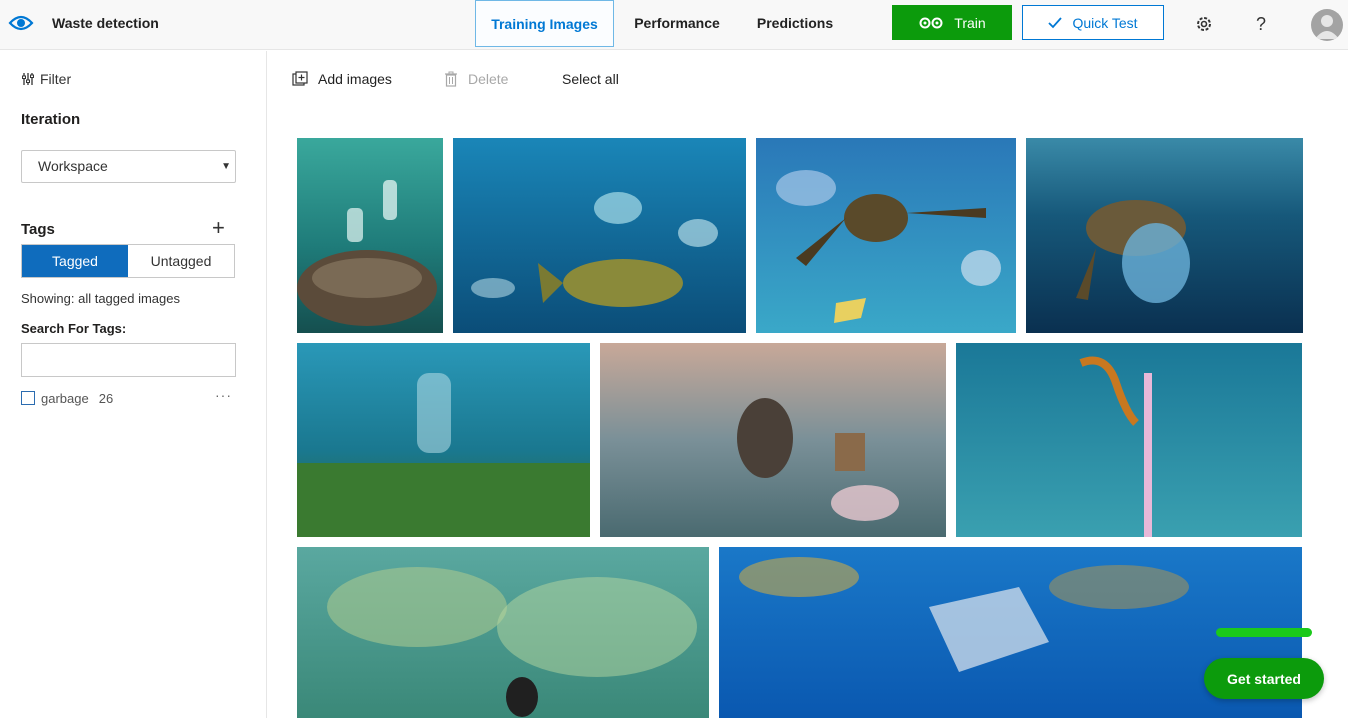 The width and height of the screenshot is (1348, 718). I want to click on avatar-icon, so click(1327, 27).